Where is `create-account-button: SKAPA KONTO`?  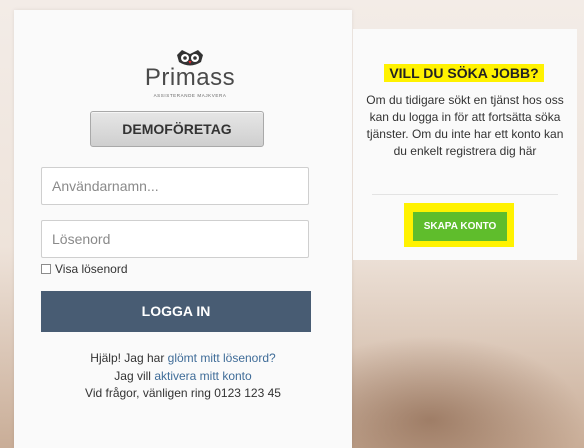 create-account-button: SKAPA KONTO is located at coordinates (460, 226).